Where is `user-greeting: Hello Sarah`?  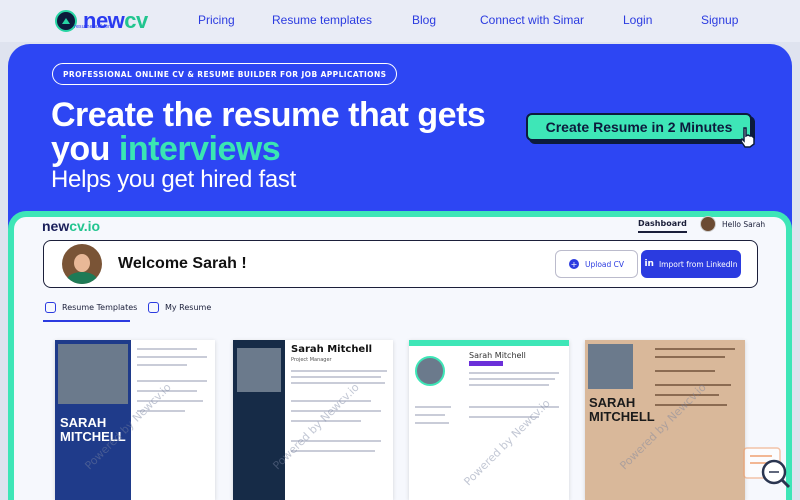
user-greeting: Hello Sarah is located at coordinates (732, 224).